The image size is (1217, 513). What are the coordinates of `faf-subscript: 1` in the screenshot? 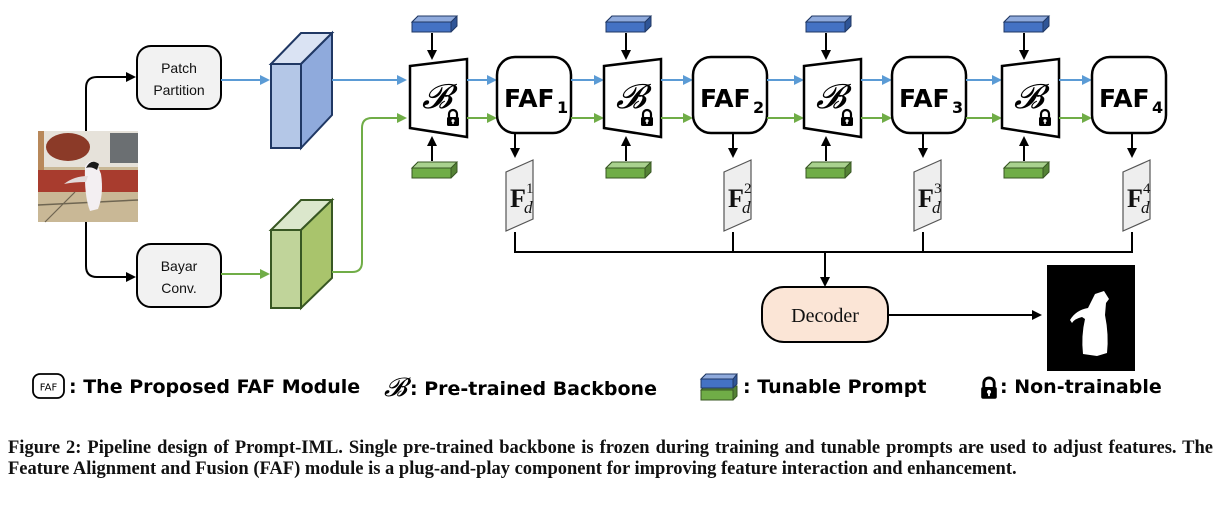 It's located at (562, 107).